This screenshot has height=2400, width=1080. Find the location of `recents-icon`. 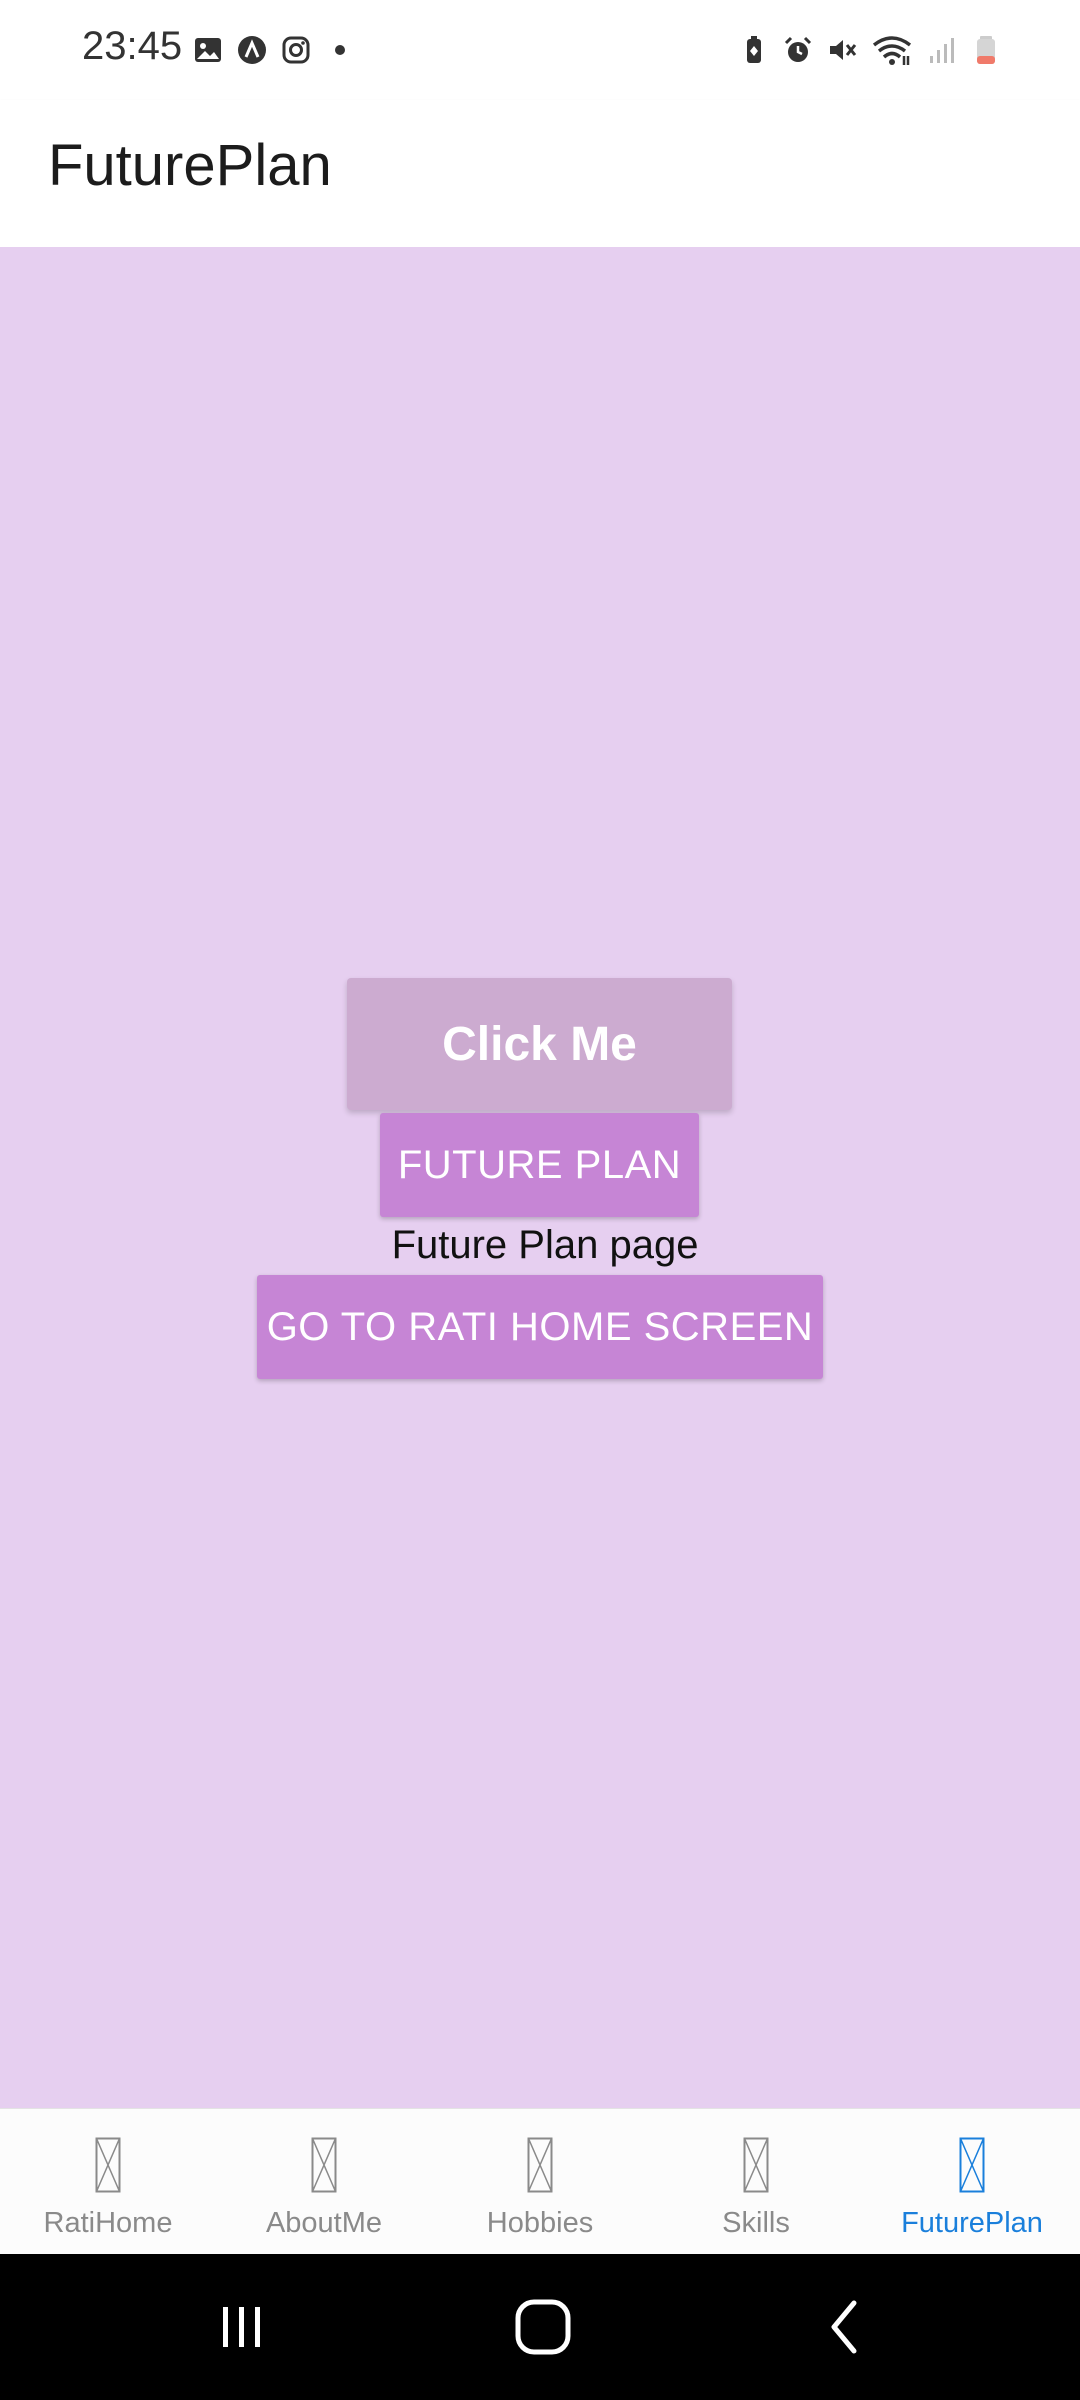

recents-icon is located at coordinates (241, 2327).